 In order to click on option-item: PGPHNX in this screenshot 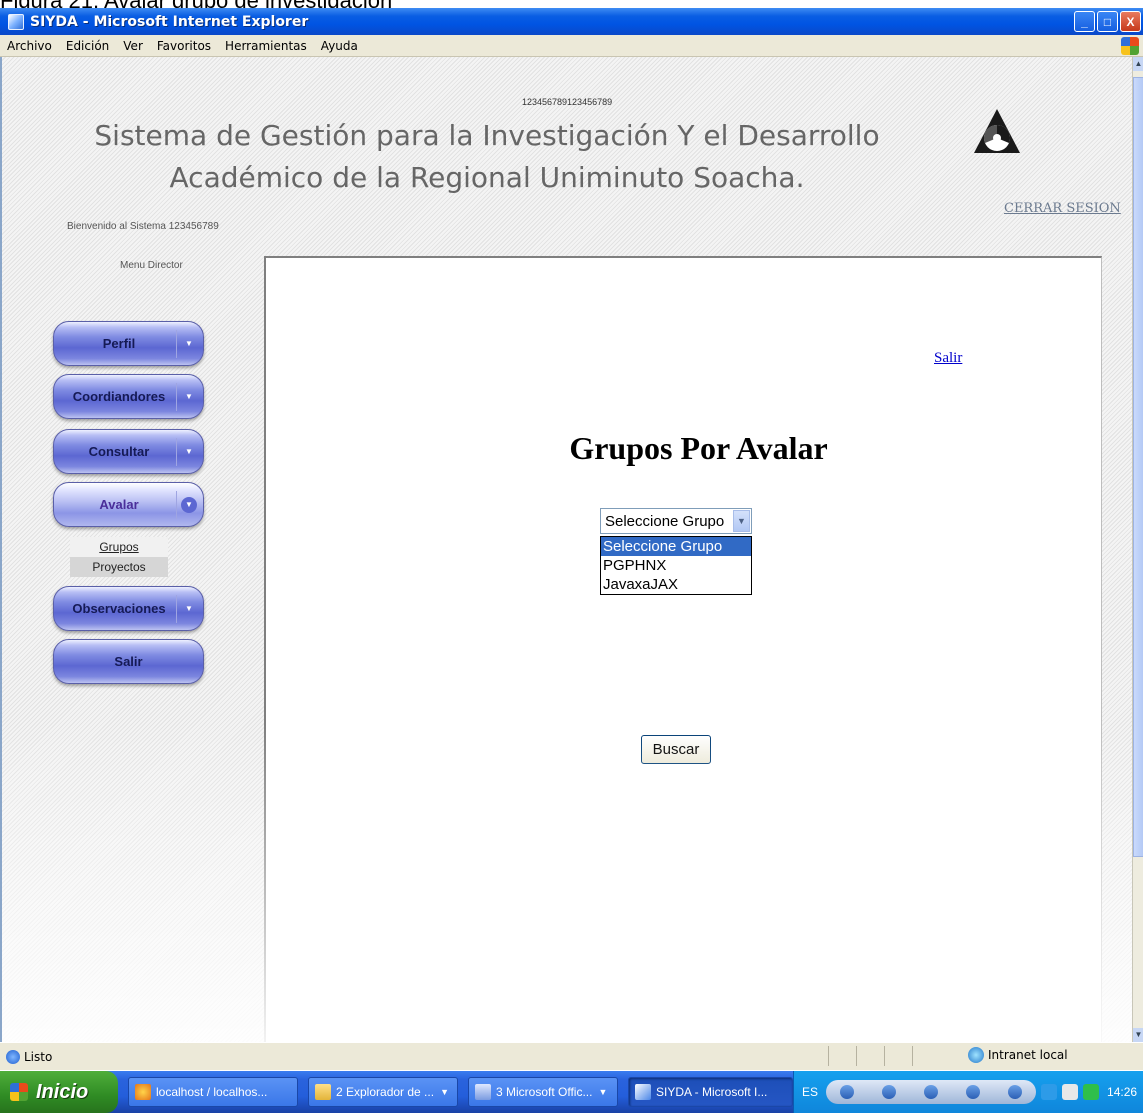, I will do `click(676, 565)`.